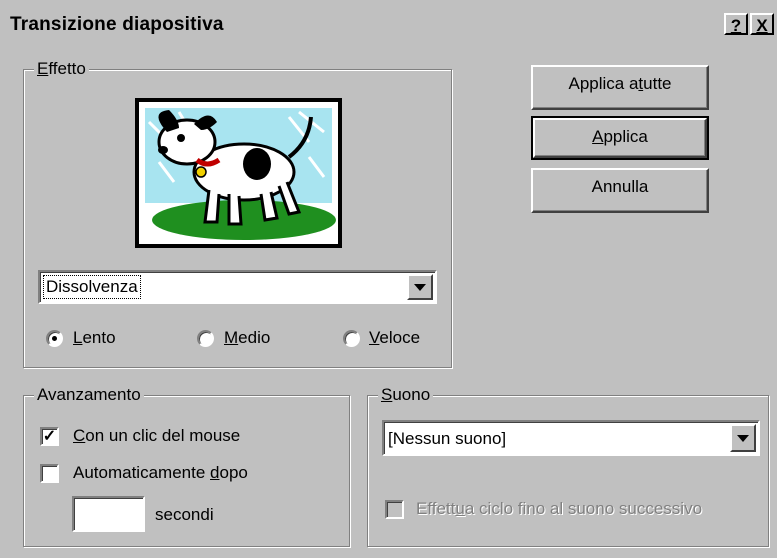  Describe the element at coordinates (388, 21) in the screenshot. I see `title-bar: Transizione diapositiva ? X` at that location.